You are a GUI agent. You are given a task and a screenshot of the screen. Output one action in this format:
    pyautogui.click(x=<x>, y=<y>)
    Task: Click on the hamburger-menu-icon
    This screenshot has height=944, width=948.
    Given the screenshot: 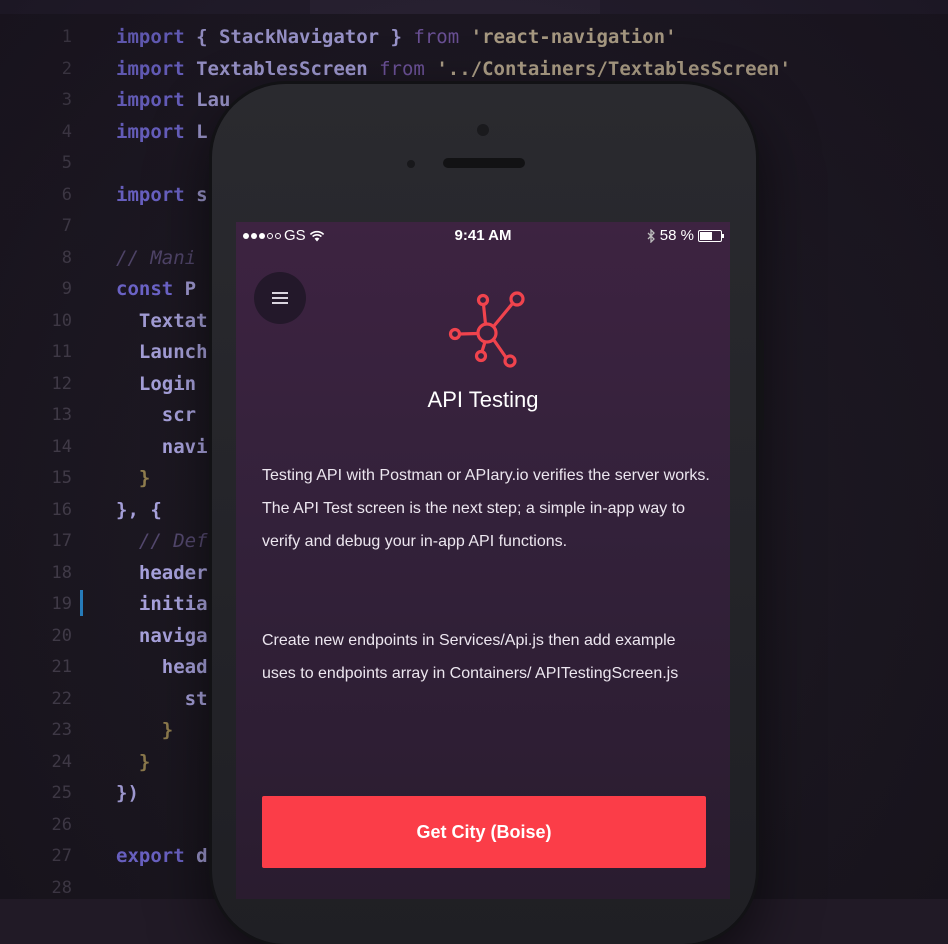 What is the action you would take?
    pyautogui.click(x=280, y=298)
    